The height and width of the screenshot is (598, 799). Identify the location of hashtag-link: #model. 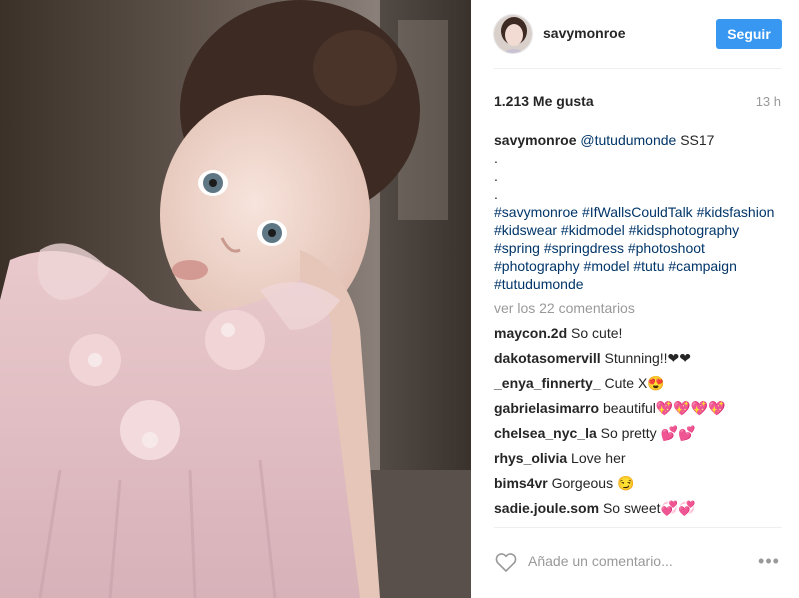
(607, 266).